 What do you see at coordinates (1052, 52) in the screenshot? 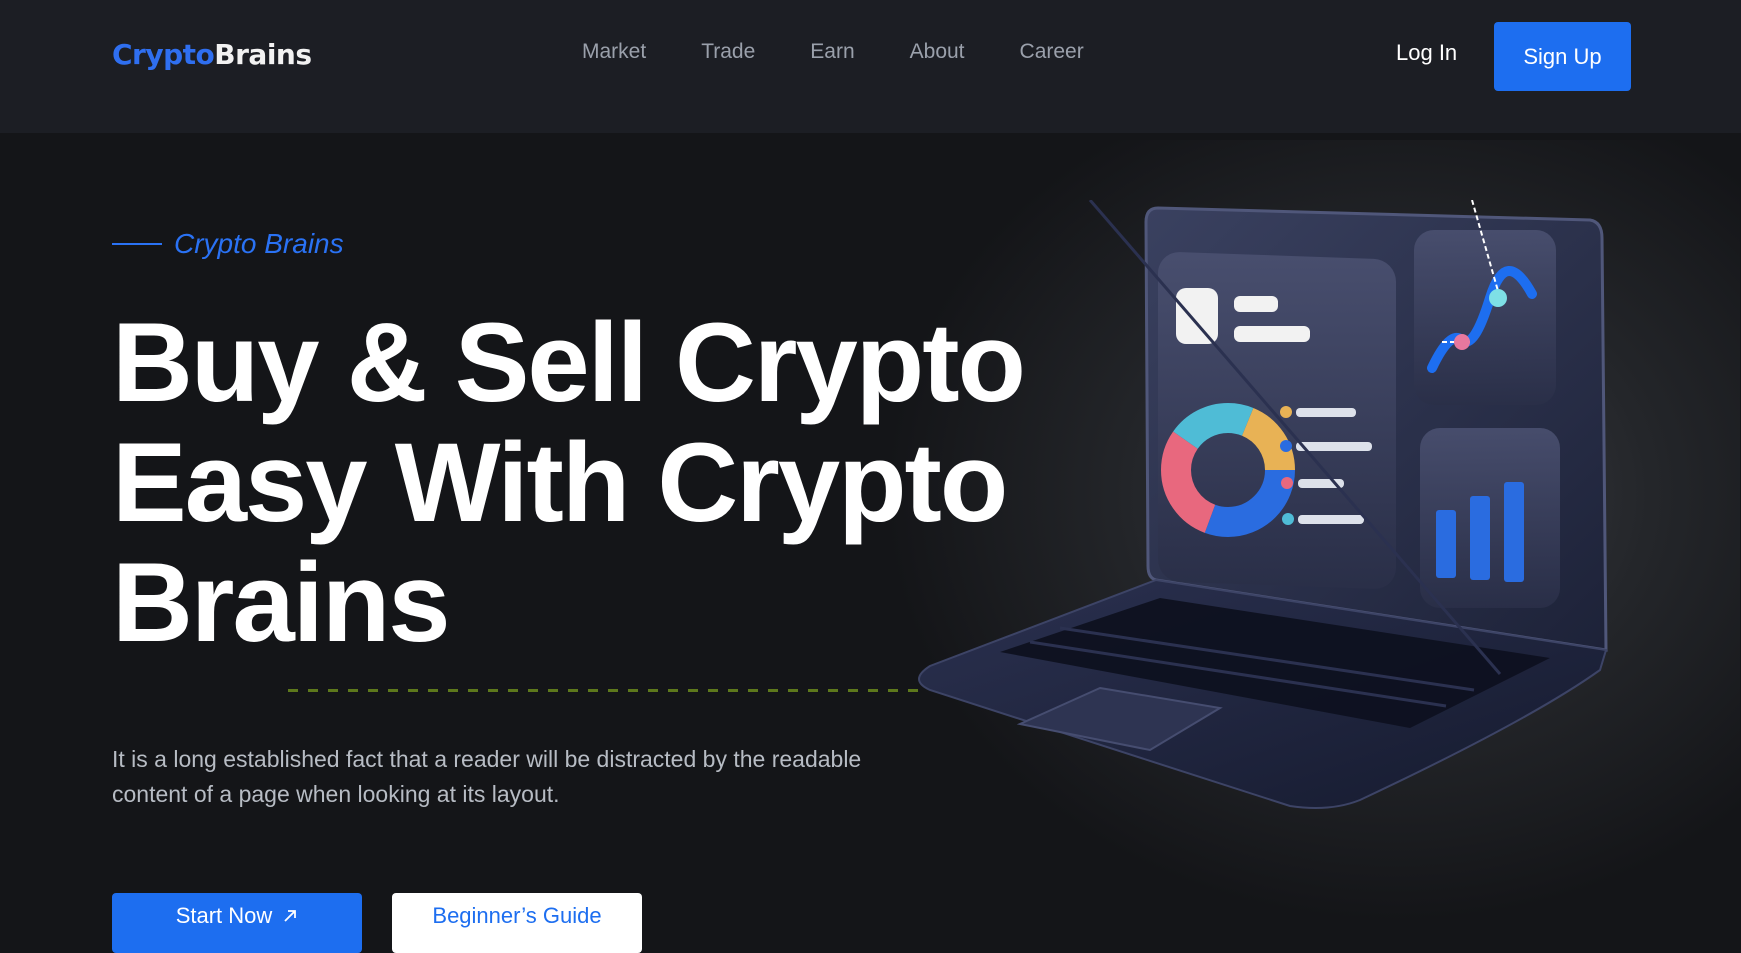
I see `nav-career: Career` at bounding box center [1052, 52].